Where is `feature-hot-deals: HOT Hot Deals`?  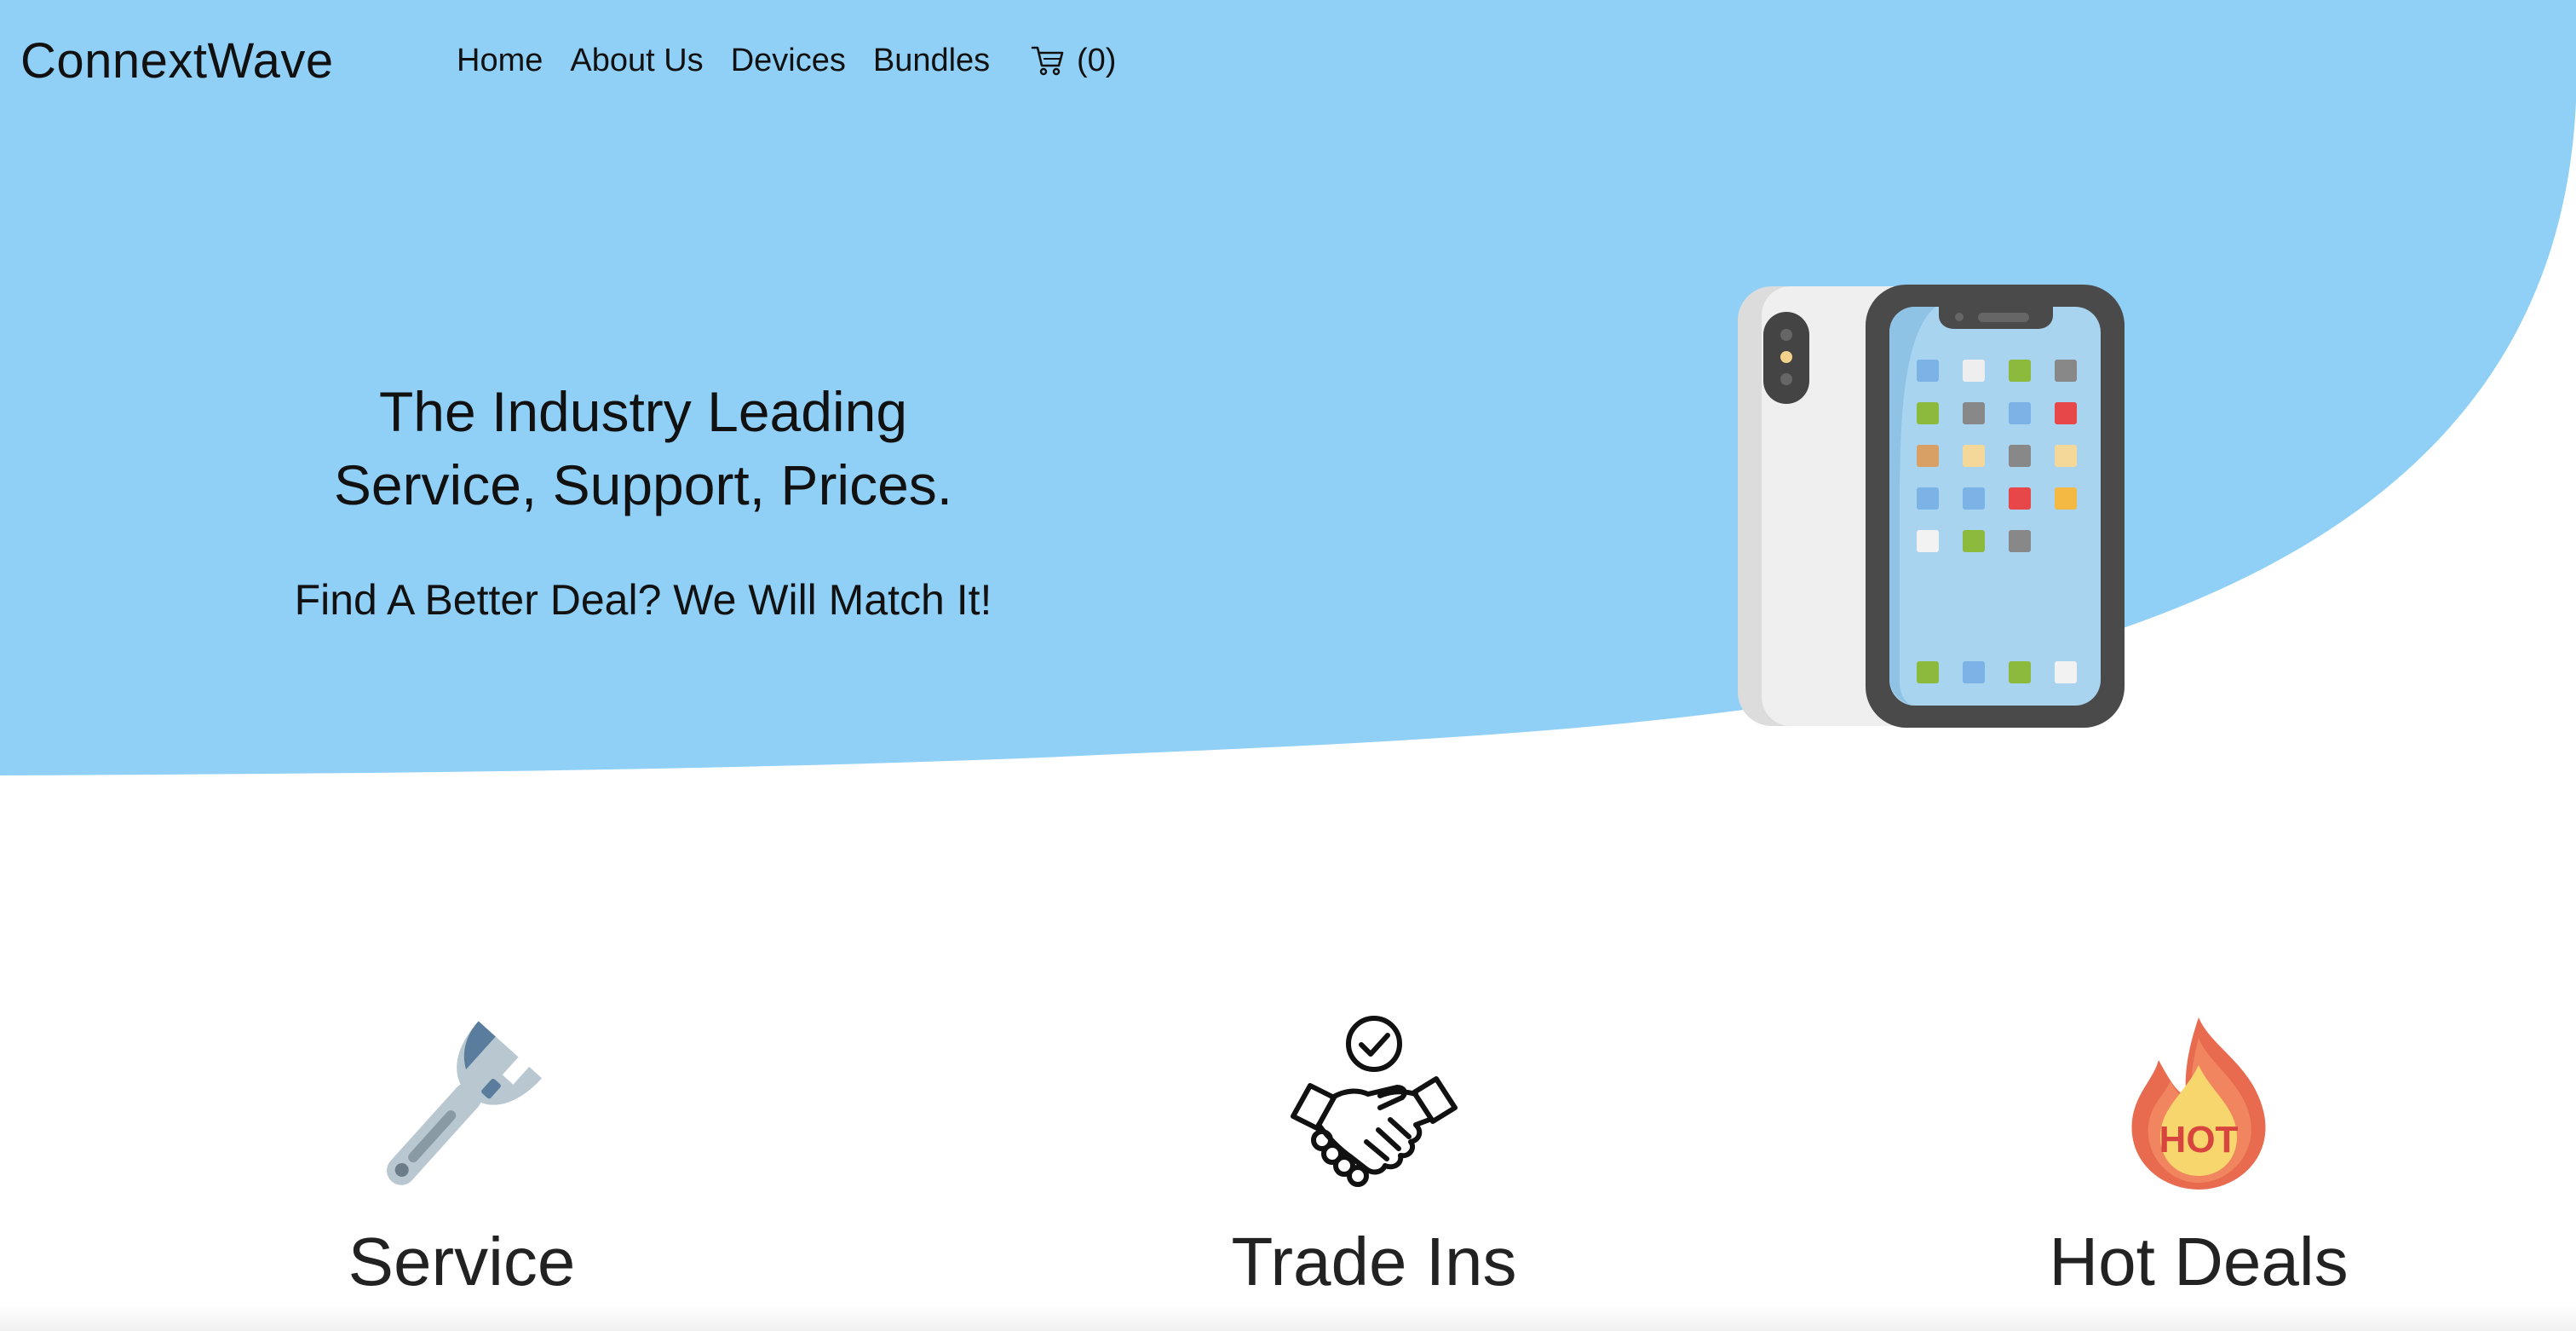 feature-hot-deals: HOT Hot Deals is located at coordinates (2199, 1157).